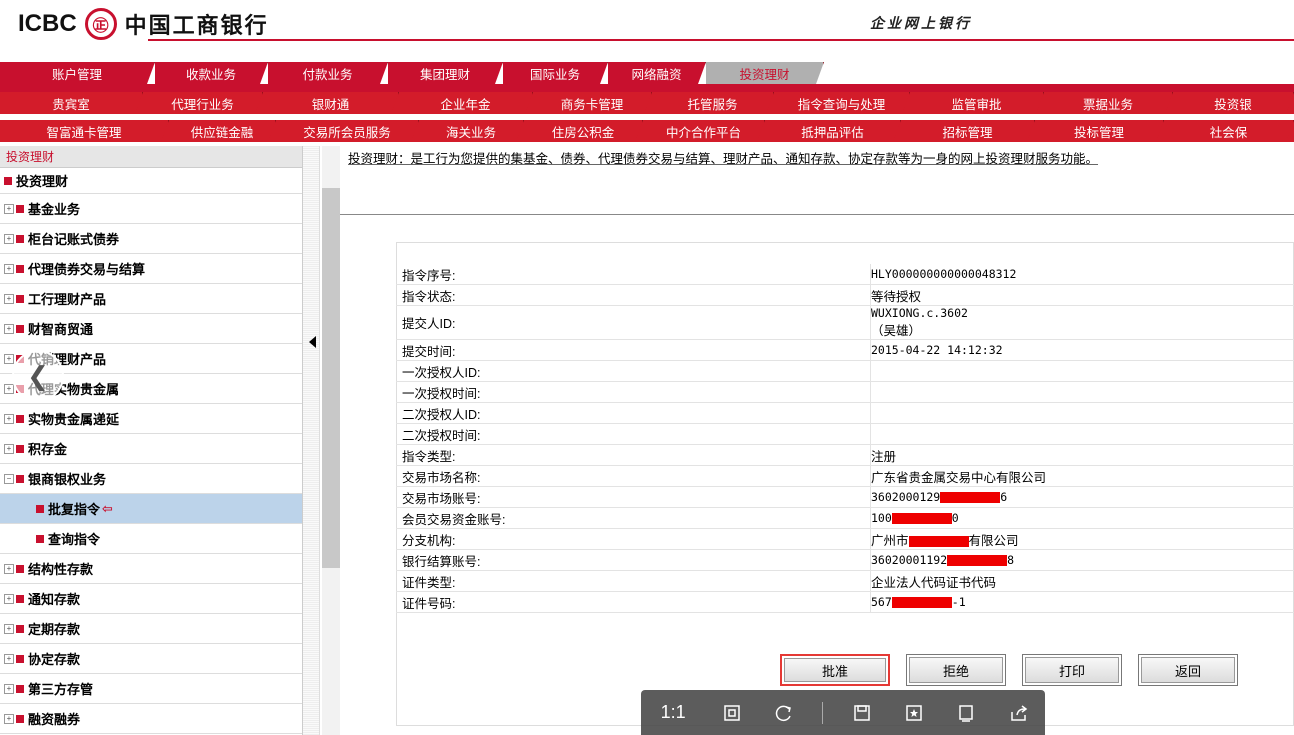 The height and width of the screenshot is (735, 1294). Describe the element at coordinates (445, 73) in the screenshot. I see `nav-tab: 集团理财` at that location.